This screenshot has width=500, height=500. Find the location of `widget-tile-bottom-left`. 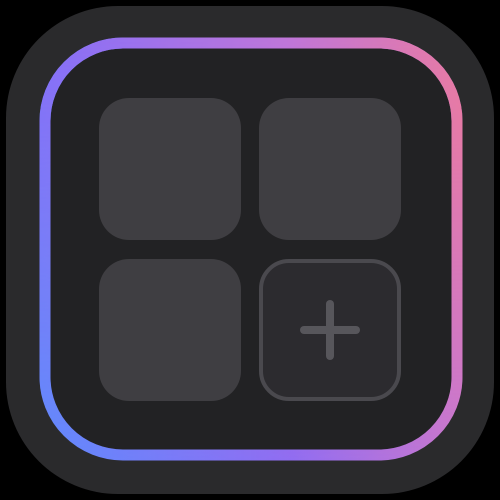

widget-tile-bottom-left is located at coordinates (170, 330).